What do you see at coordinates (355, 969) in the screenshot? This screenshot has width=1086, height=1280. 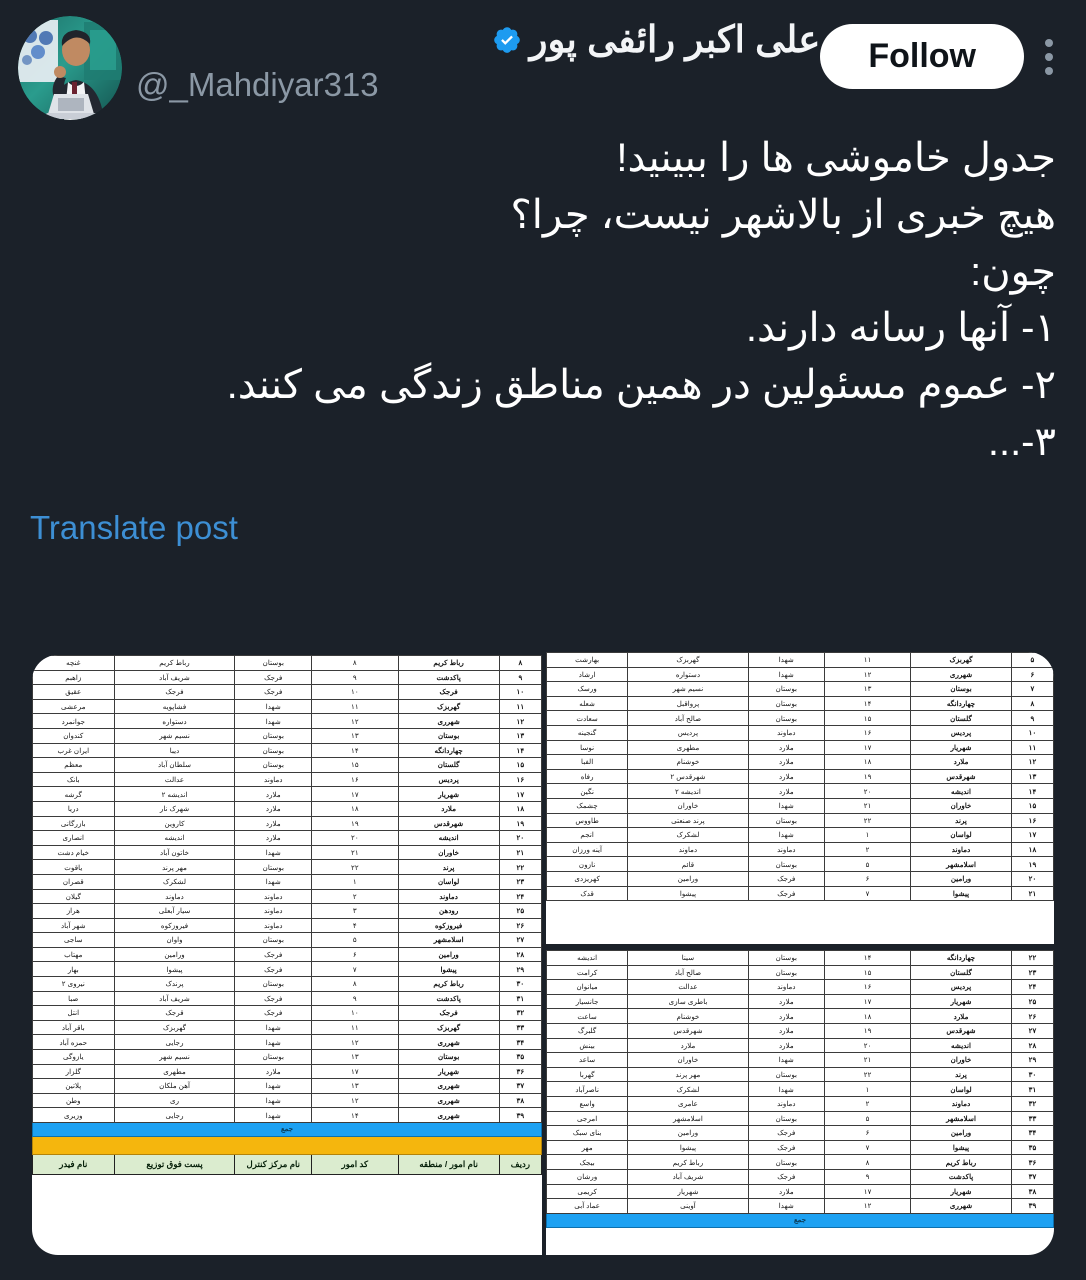 I see `table-cell: ۷` at bounding box center [355, 969].